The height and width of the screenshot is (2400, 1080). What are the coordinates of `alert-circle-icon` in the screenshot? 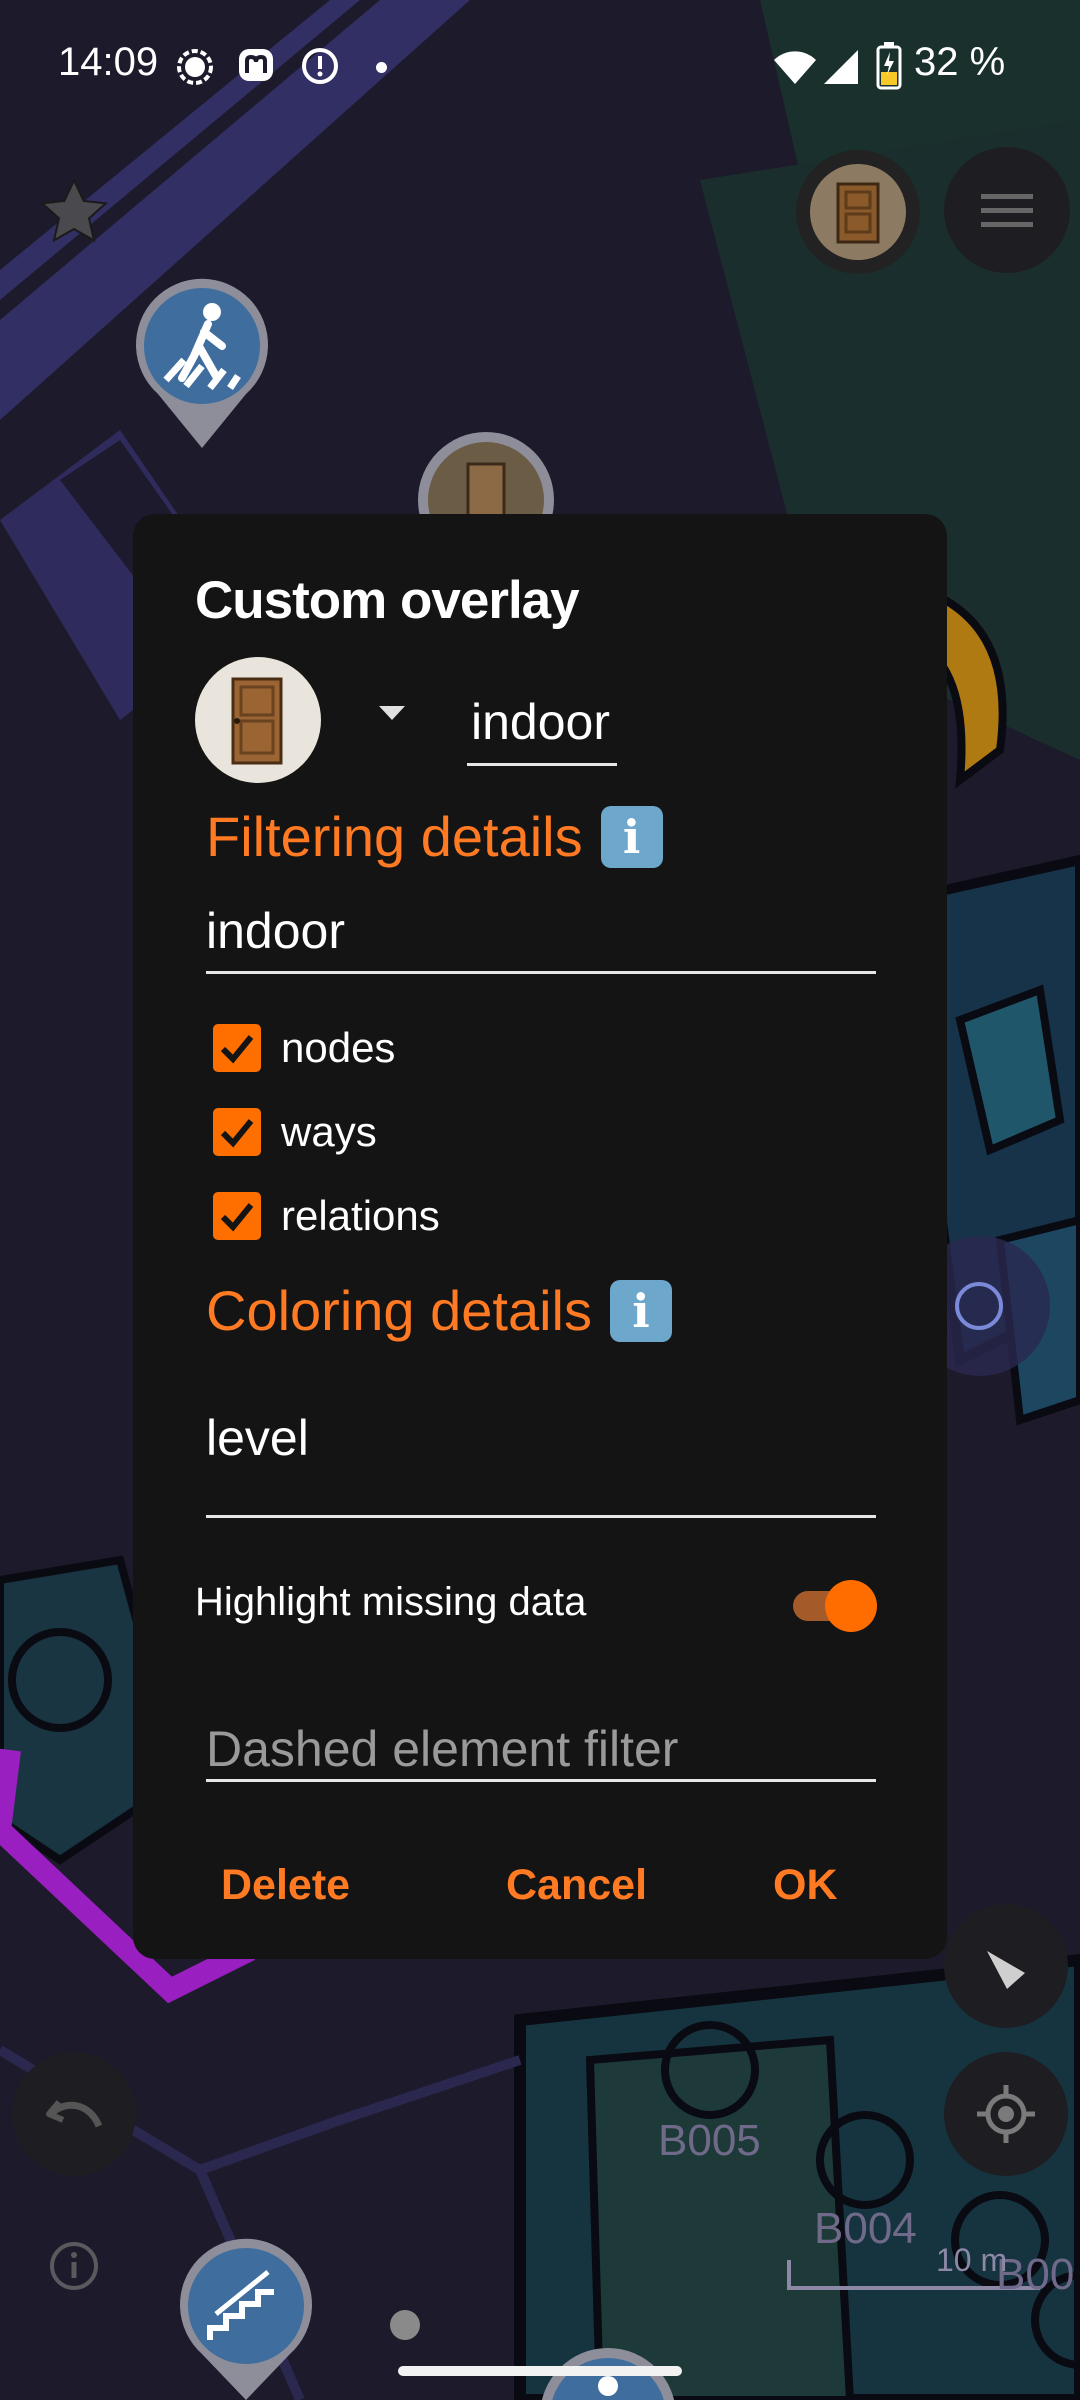 It's located at (320, 66).